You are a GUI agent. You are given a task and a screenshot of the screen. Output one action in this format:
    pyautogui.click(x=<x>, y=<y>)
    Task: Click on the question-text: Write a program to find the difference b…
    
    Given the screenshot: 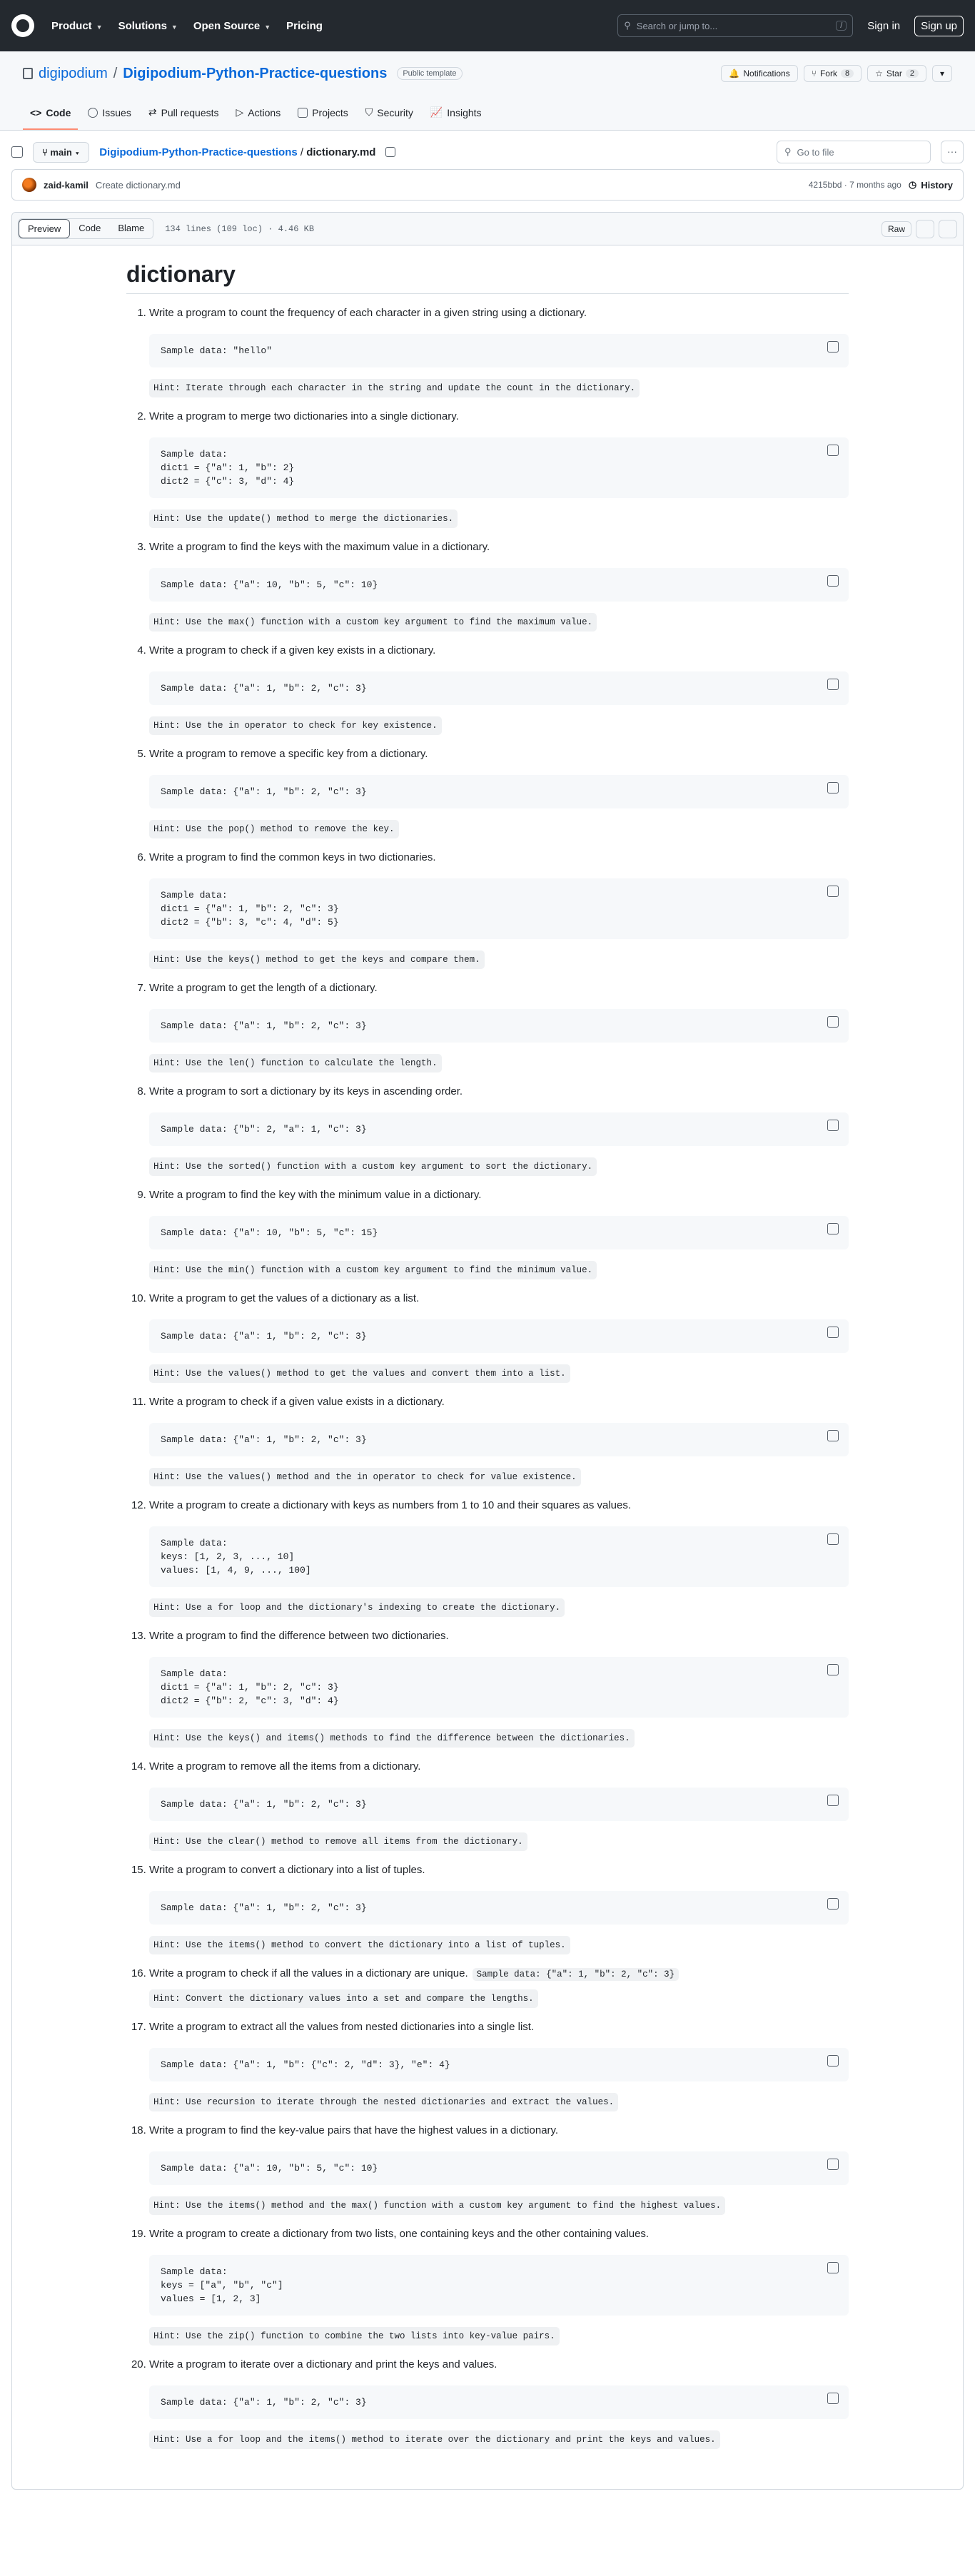 What is the action you would take?
    pyautogui.click(x=299, y=1636)
    